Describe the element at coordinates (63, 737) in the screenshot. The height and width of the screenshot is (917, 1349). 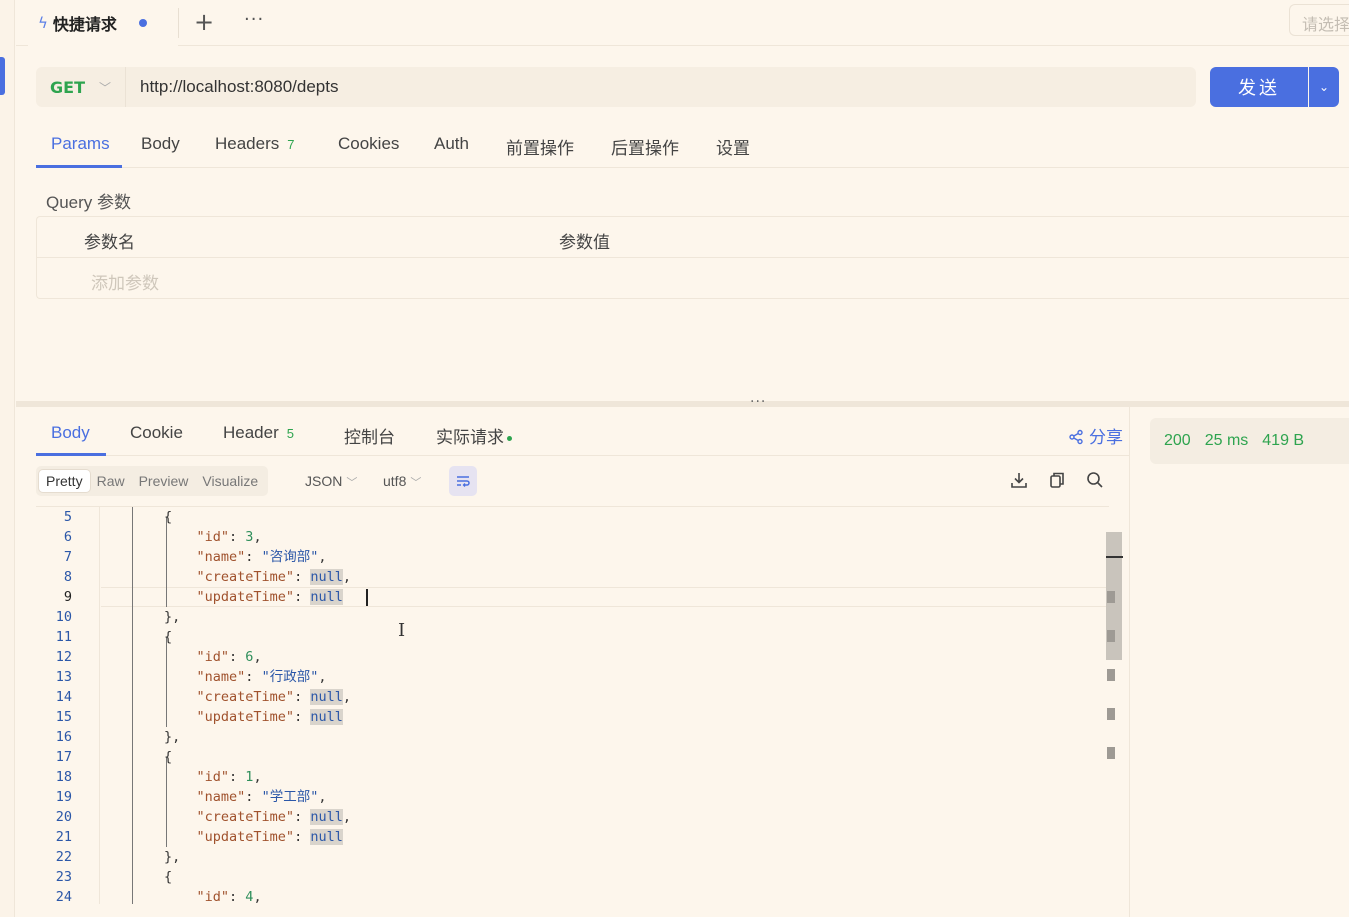
I see `line-number: 16` at that location.